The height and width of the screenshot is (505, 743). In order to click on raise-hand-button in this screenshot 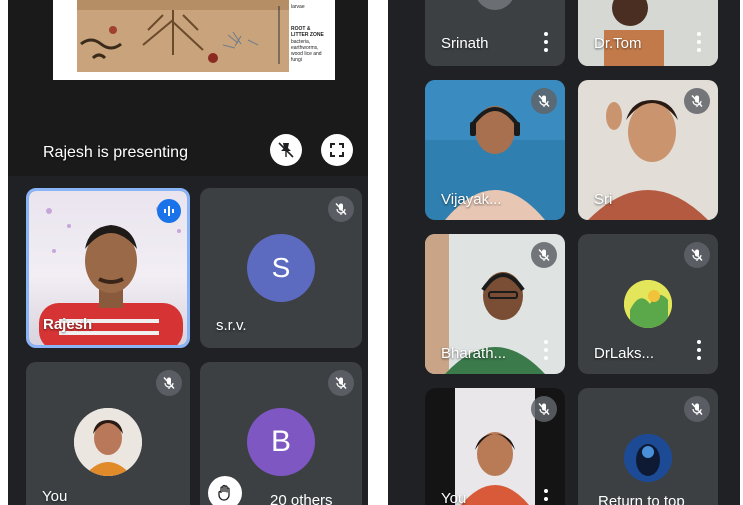, I will do `click(225, 490)`.